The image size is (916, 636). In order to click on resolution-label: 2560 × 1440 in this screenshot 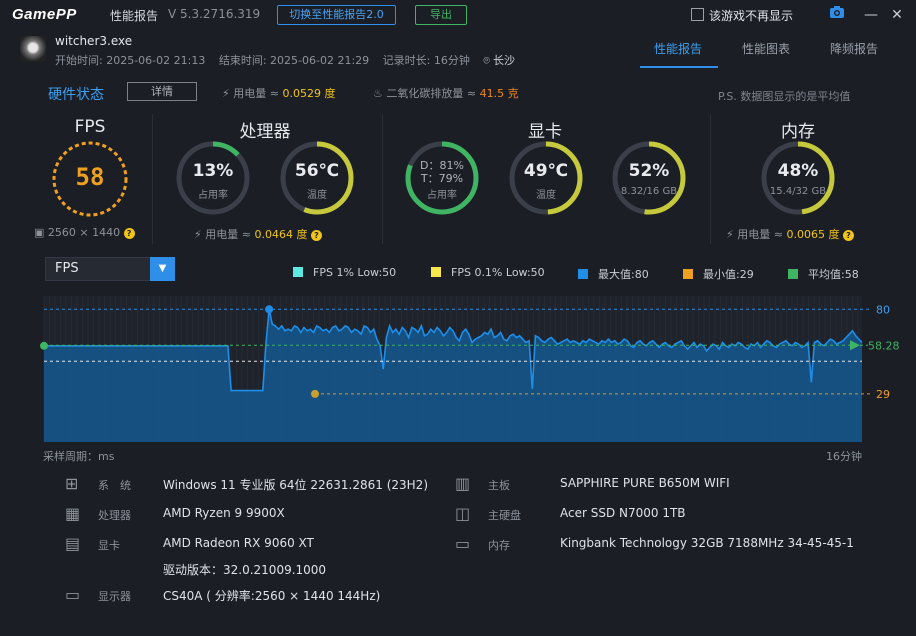, I will do `click(84, 232)`.